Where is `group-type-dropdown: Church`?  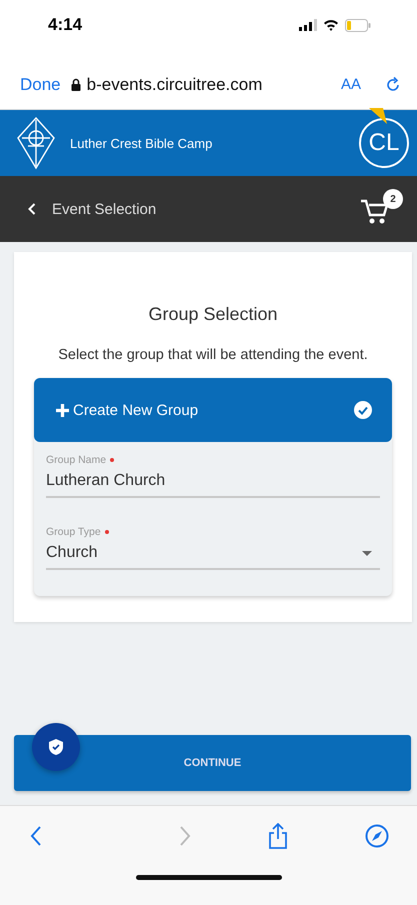 group-type-dropdown: Church is located at coordinates (213, 553).